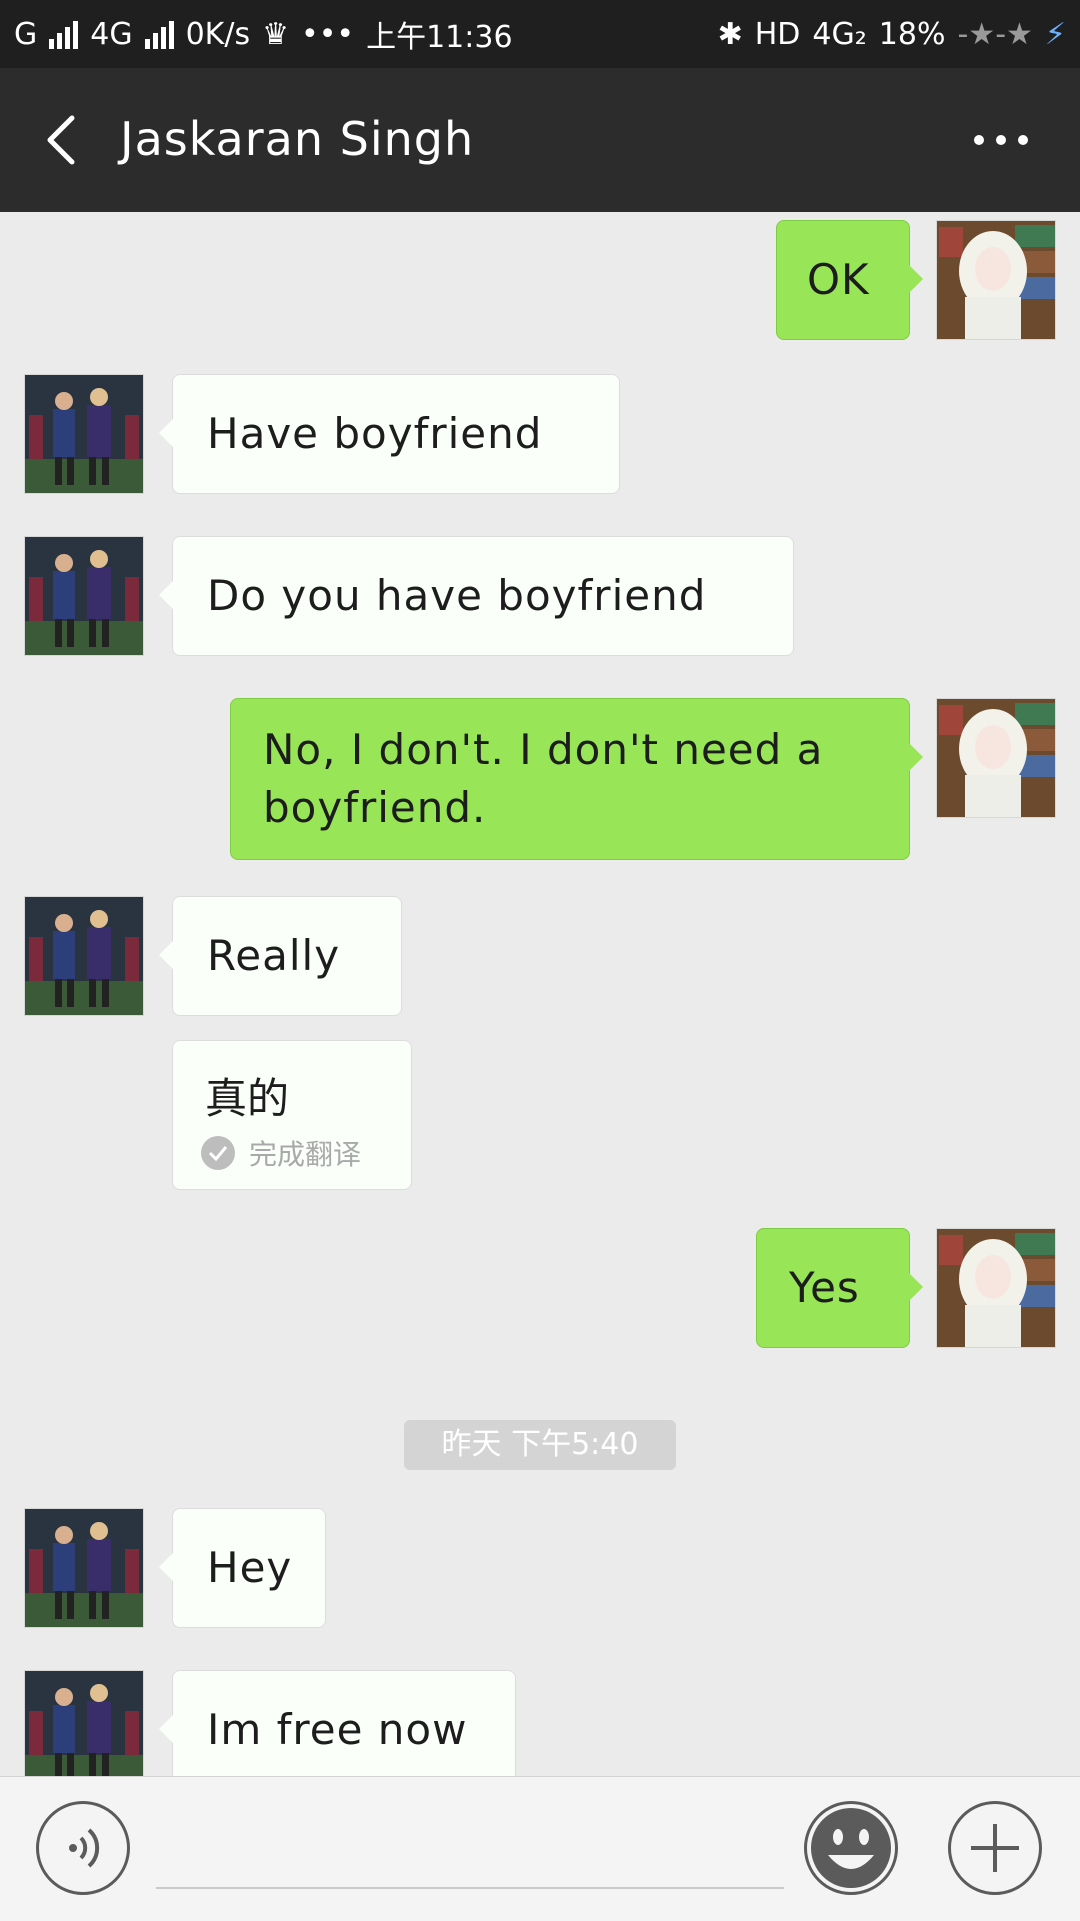 The image size is (1080, 1921). Describe the element at coordinates (247, 1098) in the screenshot. I see `translation-text: 真的` at that location.